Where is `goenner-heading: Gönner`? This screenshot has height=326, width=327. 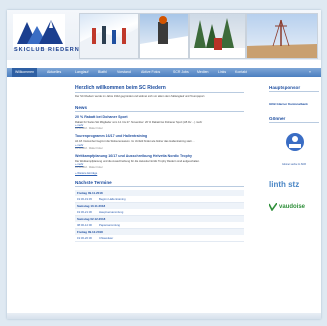 goenner-heading: Gönner is located at coordinates (277, 118).